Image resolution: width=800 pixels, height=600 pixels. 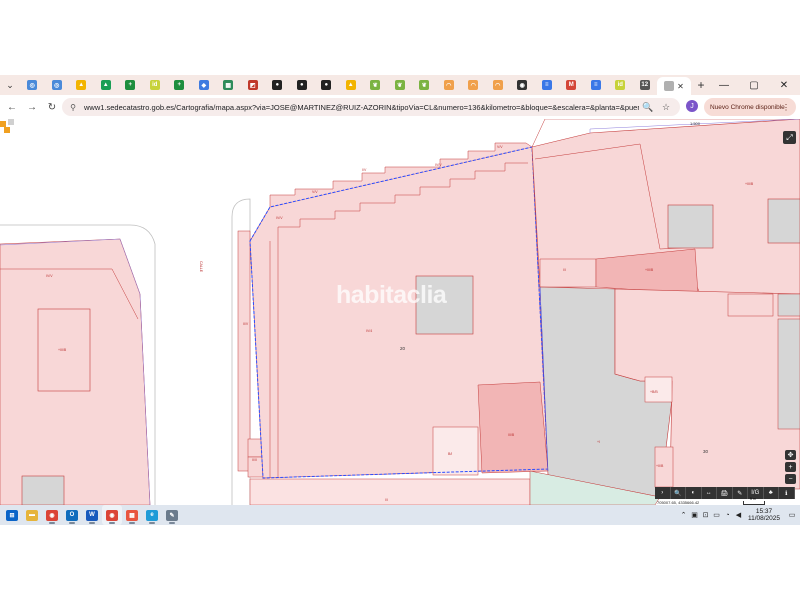 What do you see at coordinates (790, 467) in the screenshot?
I see `zoom-in-button: +` at bounding box center [790, 467].